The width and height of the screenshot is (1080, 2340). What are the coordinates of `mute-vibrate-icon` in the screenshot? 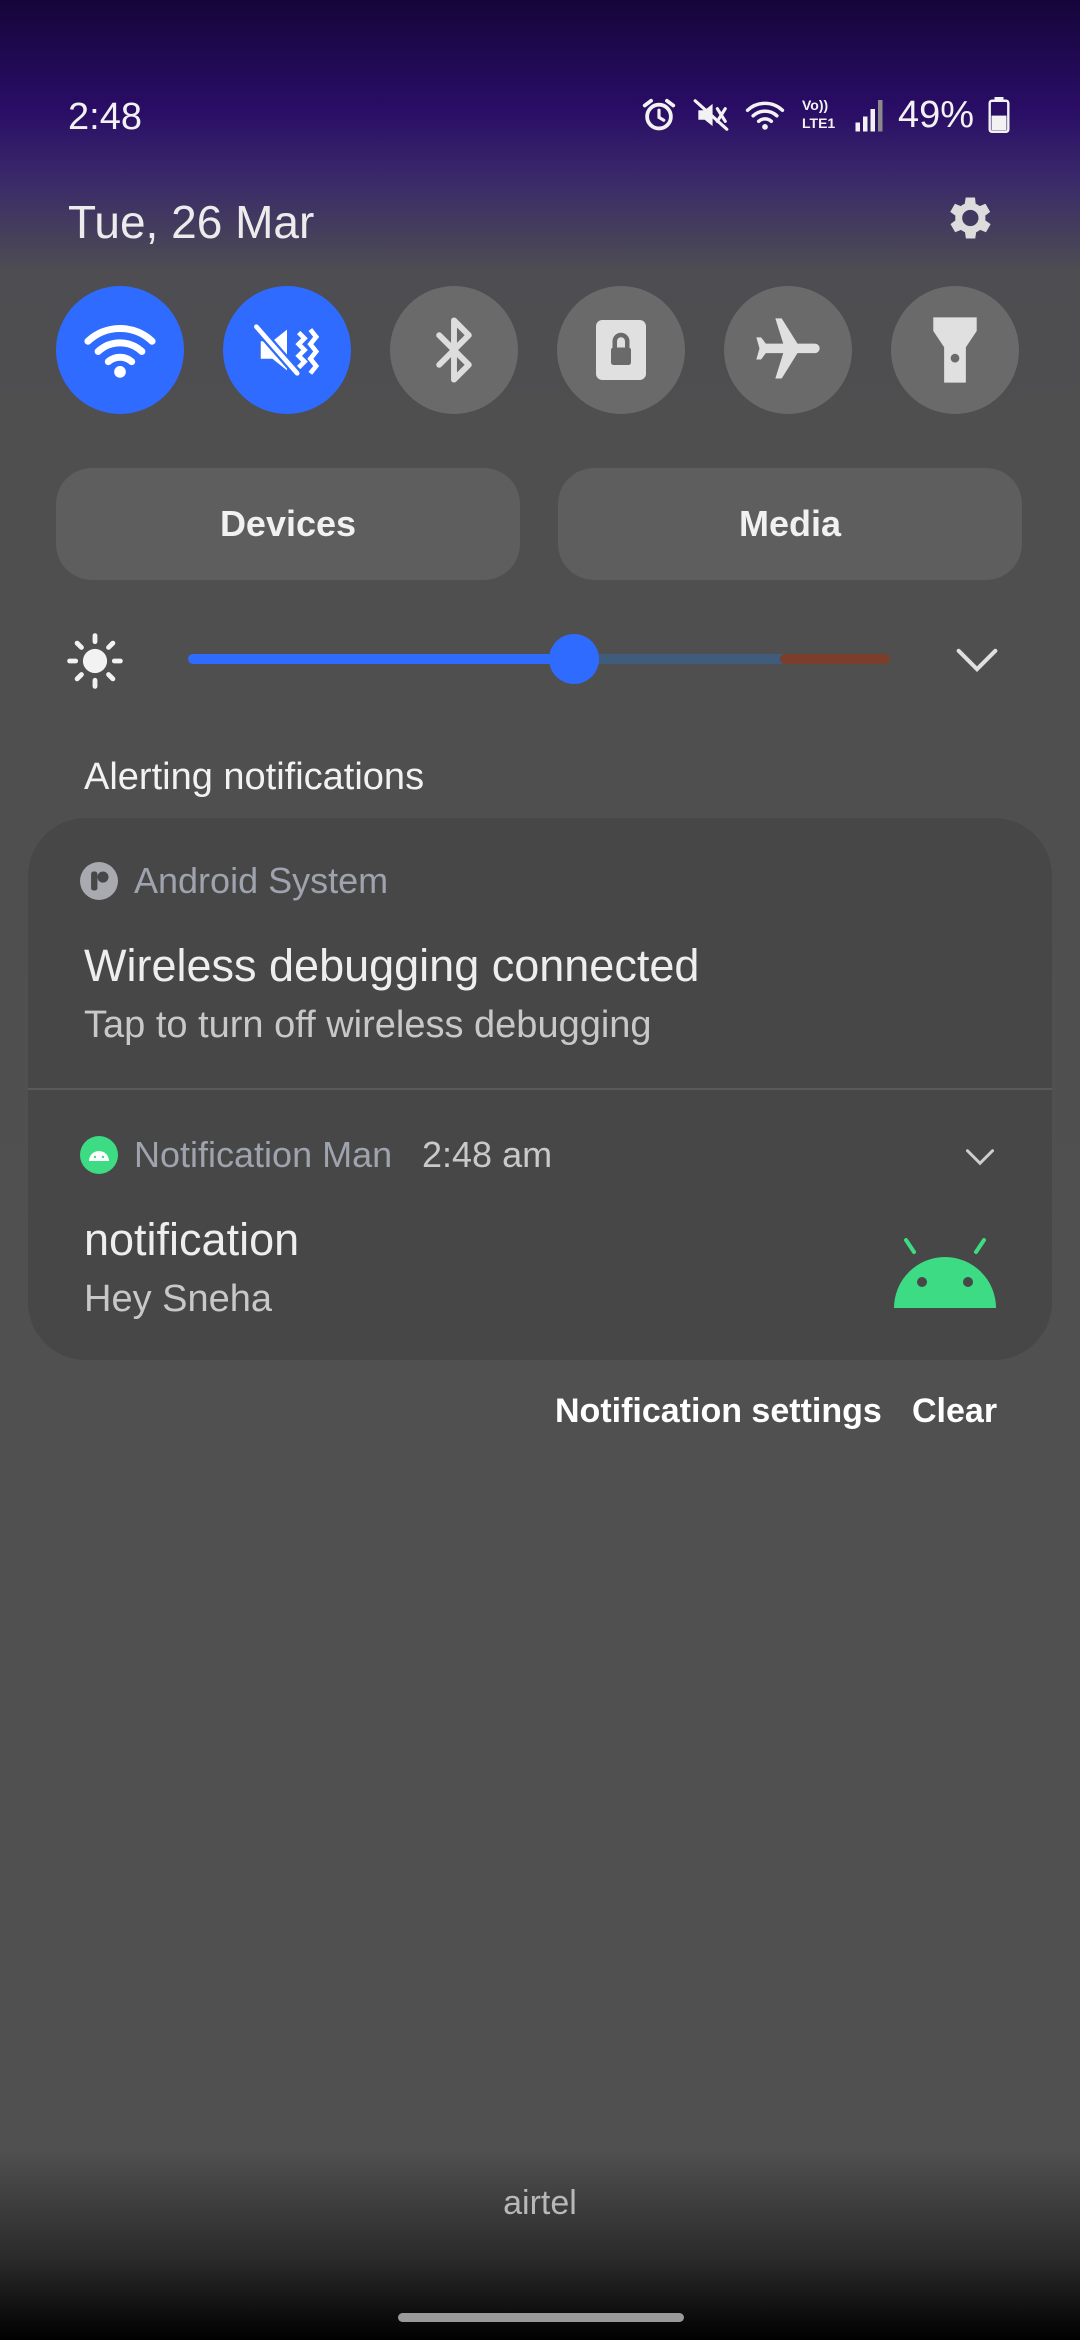 It's located at (286, 350).